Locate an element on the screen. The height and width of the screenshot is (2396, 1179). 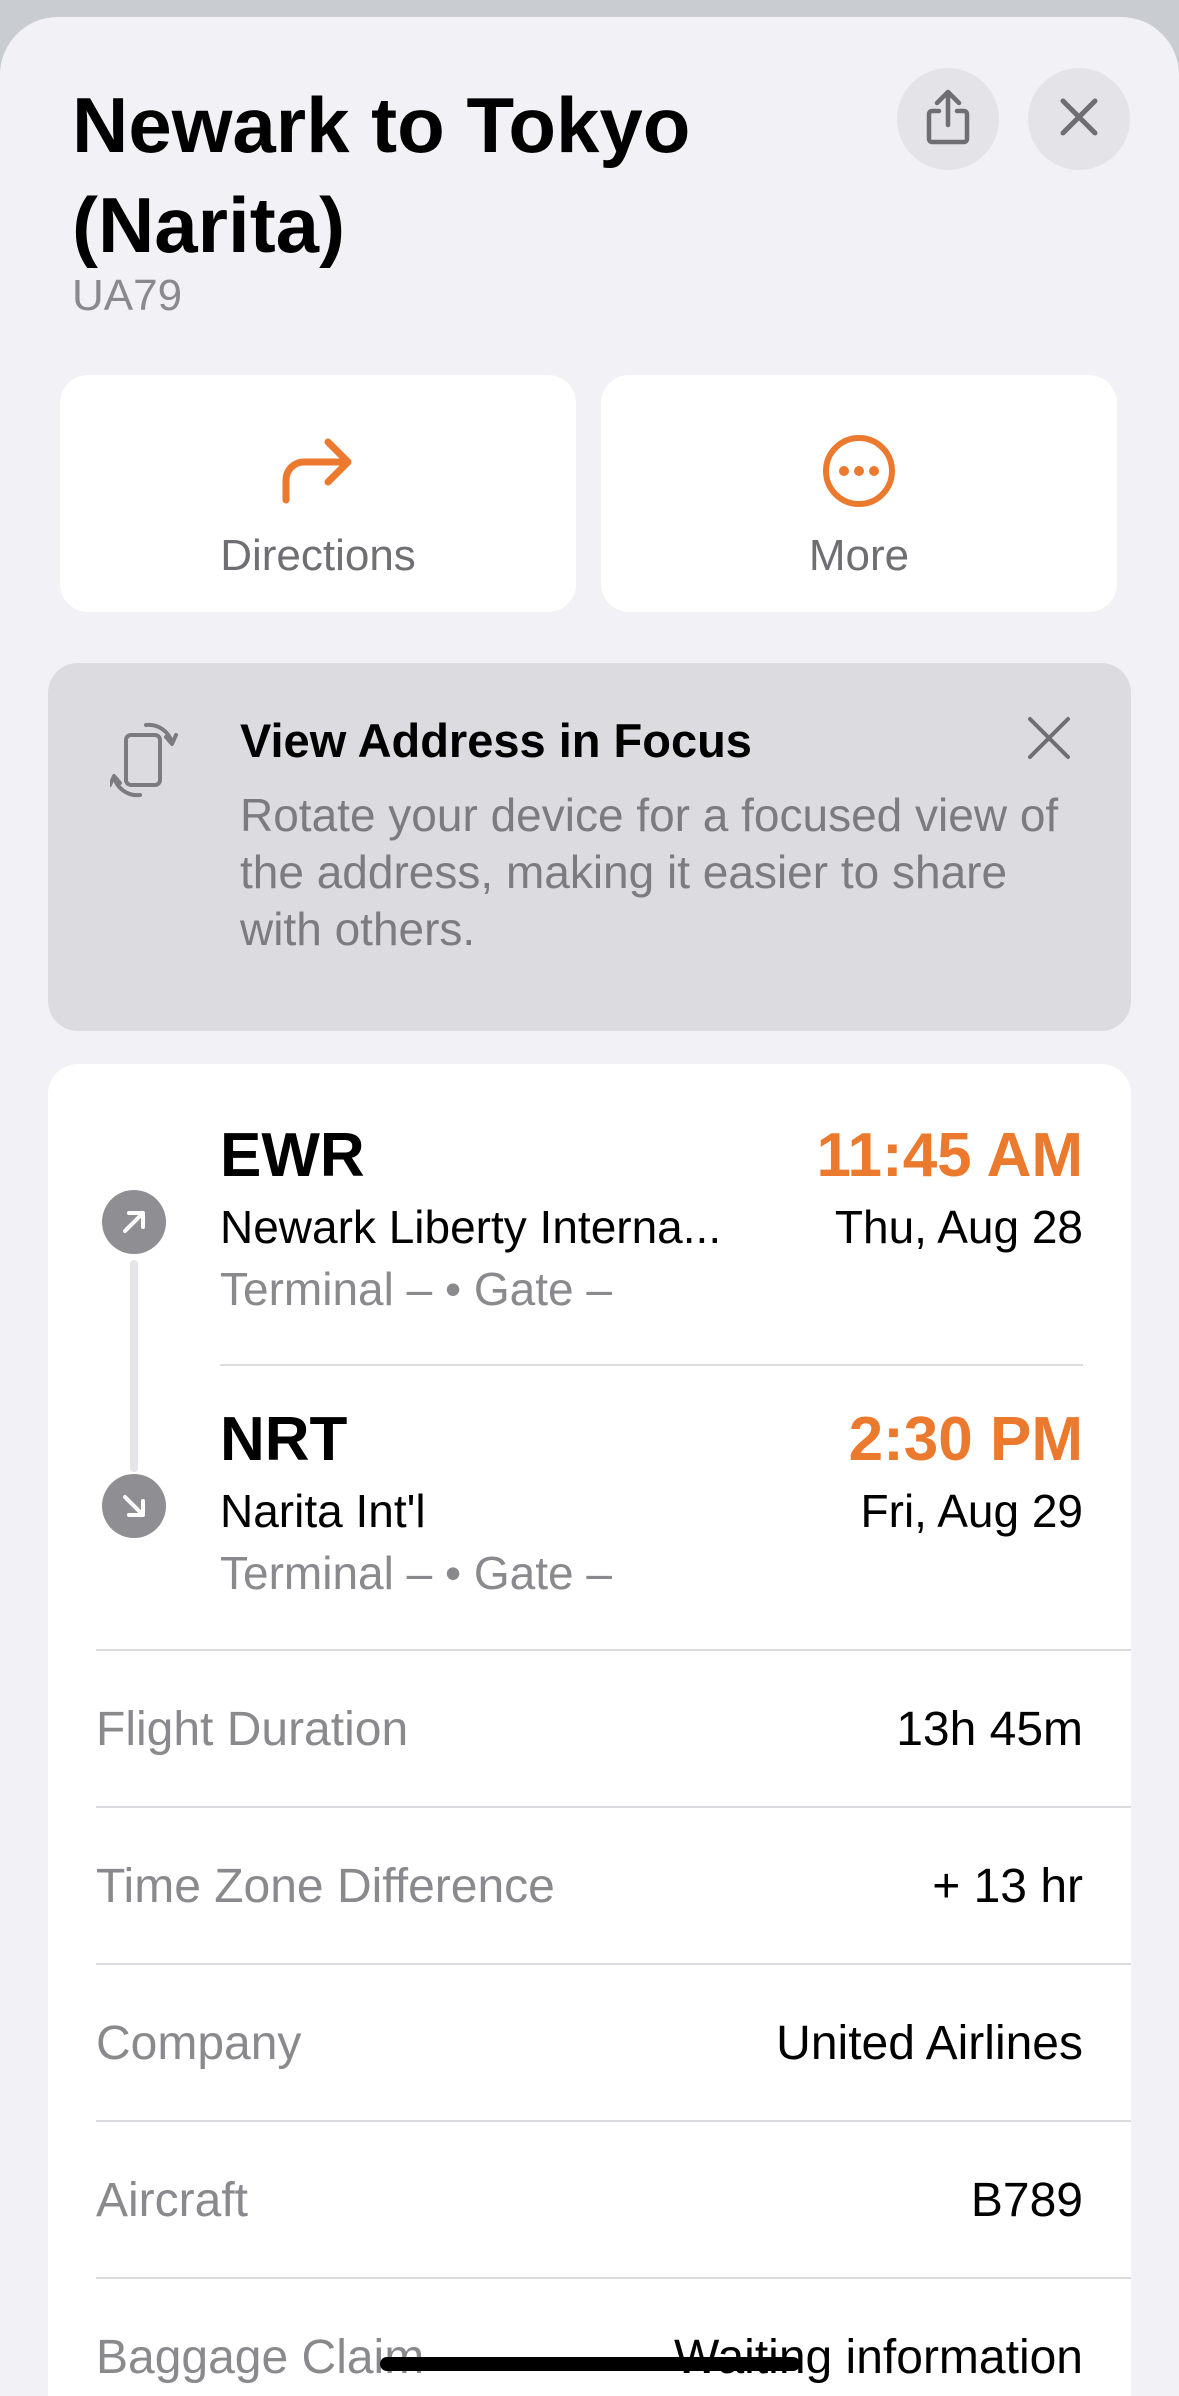
detail-label: Time Zone Difference is located at coordinates (325, 1886).